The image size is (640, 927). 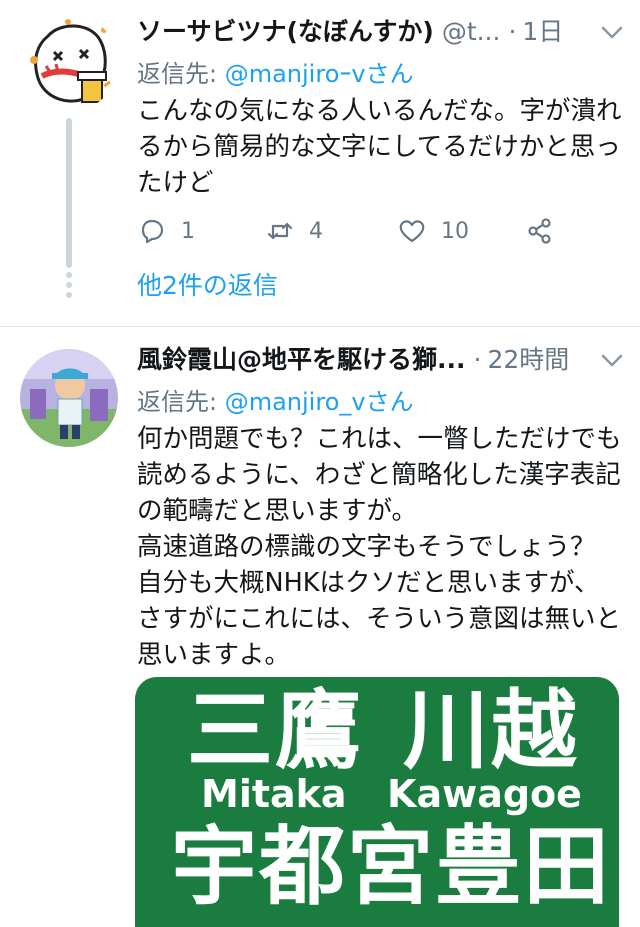 I want to click on share-icon, so click(x=539, y=231).